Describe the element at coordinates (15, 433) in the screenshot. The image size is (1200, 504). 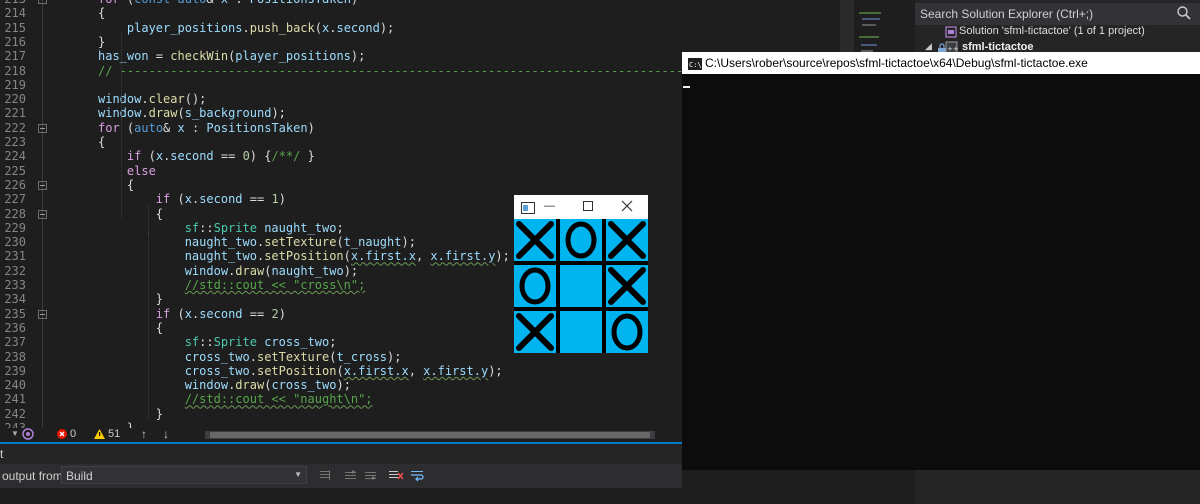
I see `zoom-dropdown-arrow-icon: ▼` at that location.